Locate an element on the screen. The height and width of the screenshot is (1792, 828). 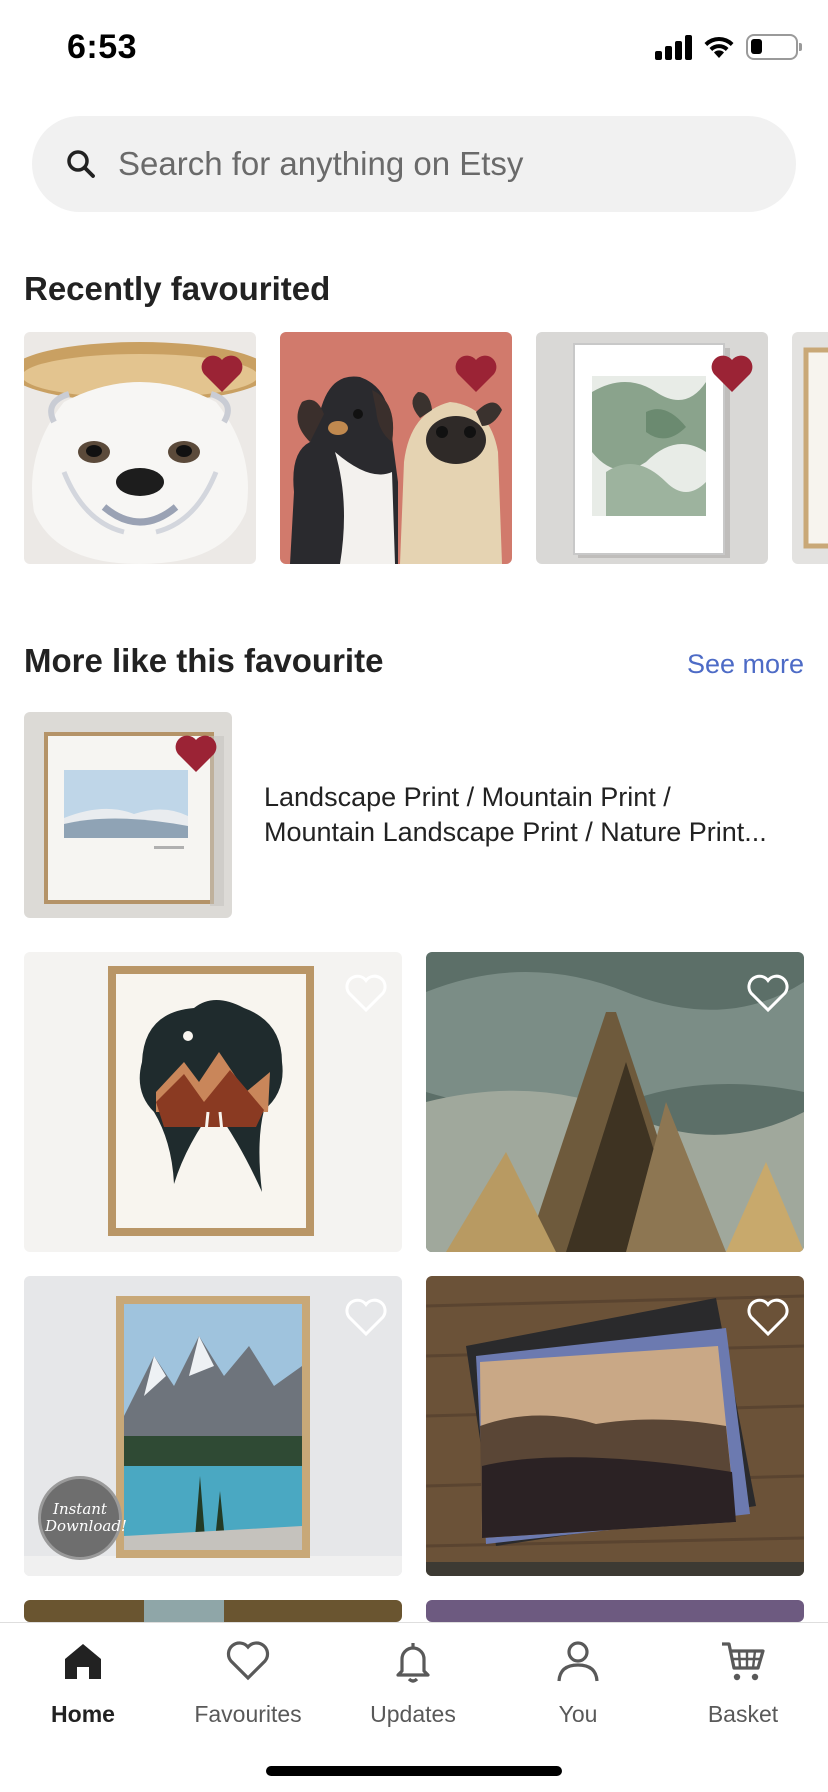
status-time: 6:53 is located at coordinates (102, 47).